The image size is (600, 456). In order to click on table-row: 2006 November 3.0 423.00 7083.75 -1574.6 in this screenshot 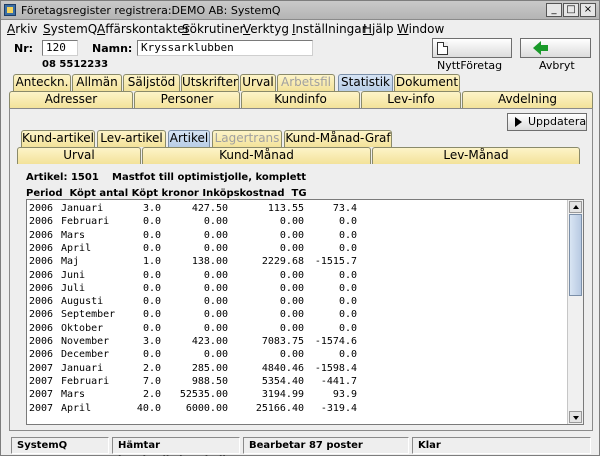, I will do `click(297, 341)`.